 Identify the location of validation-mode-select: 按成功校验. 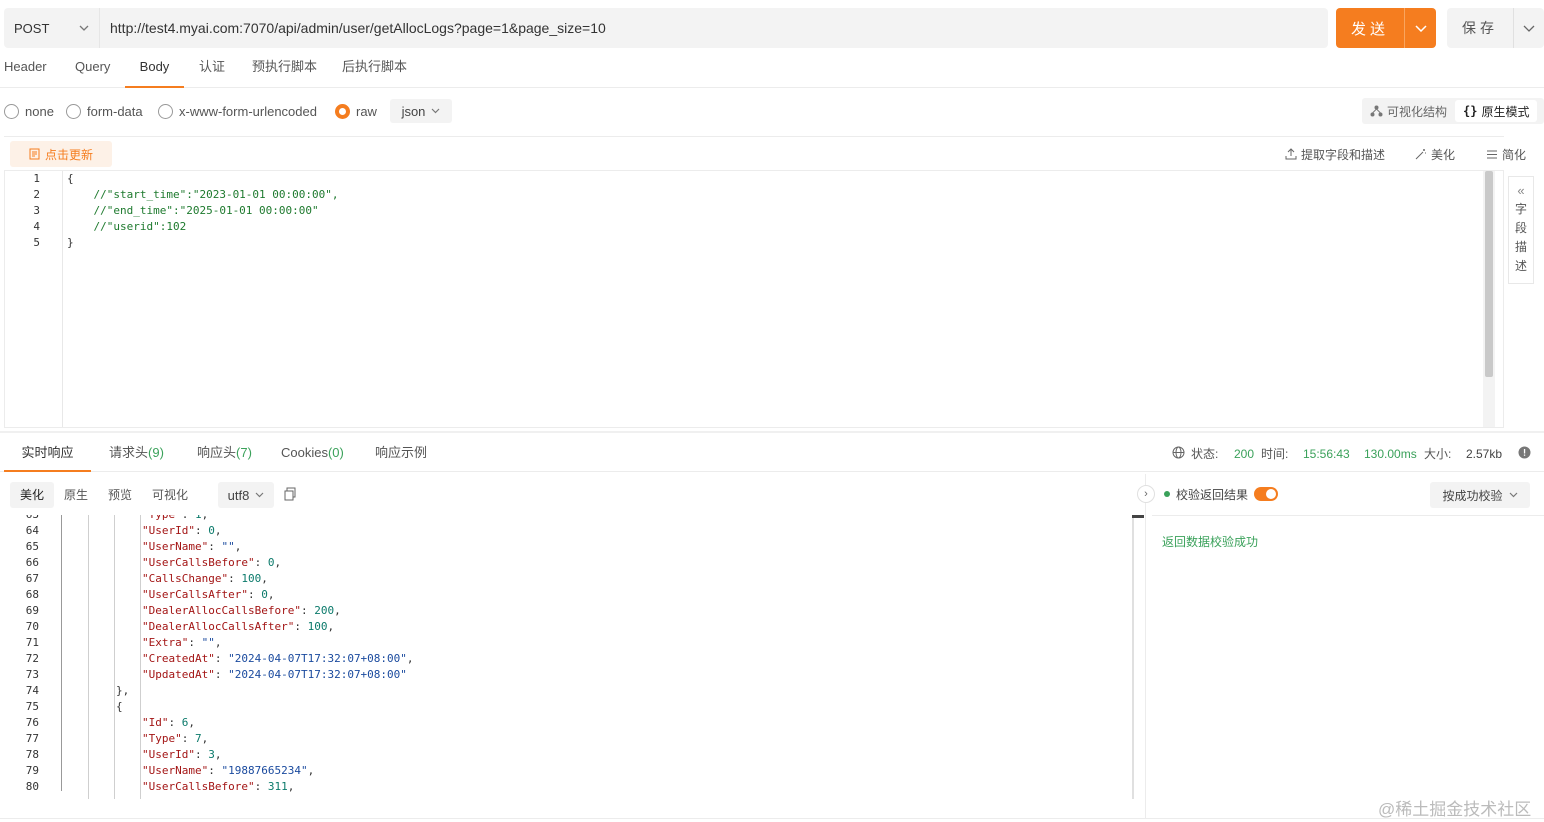
(1480, 495).